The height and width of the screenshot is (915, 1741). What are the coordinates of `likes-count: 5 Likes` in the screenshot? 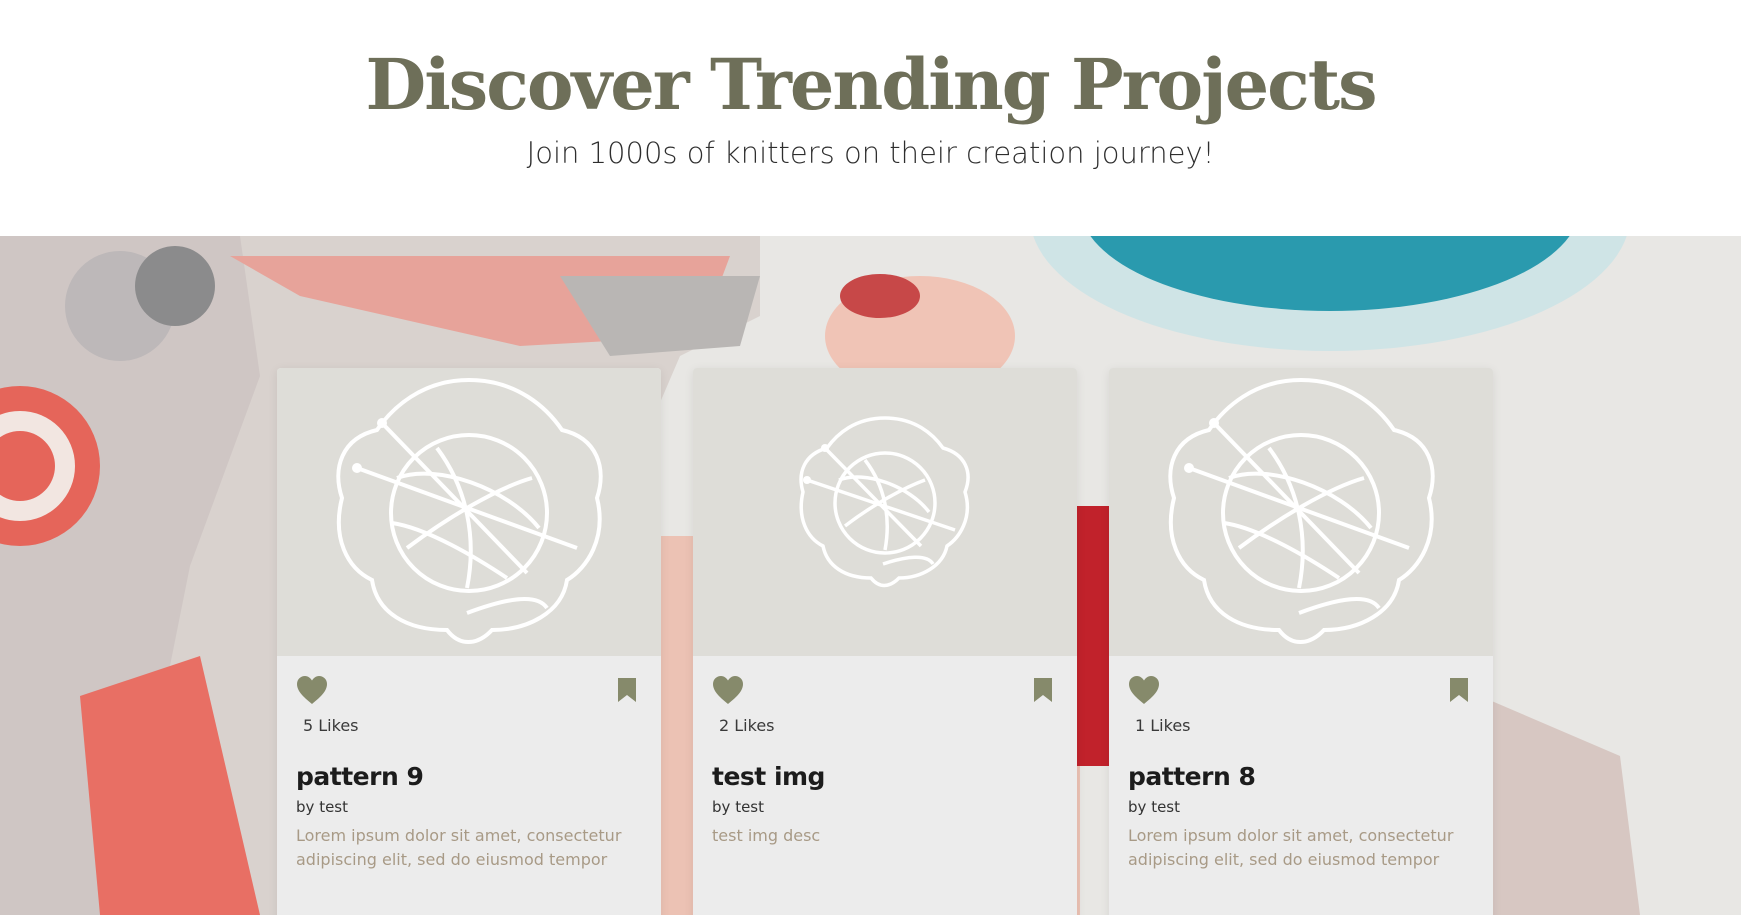 It's located at (331, 725).